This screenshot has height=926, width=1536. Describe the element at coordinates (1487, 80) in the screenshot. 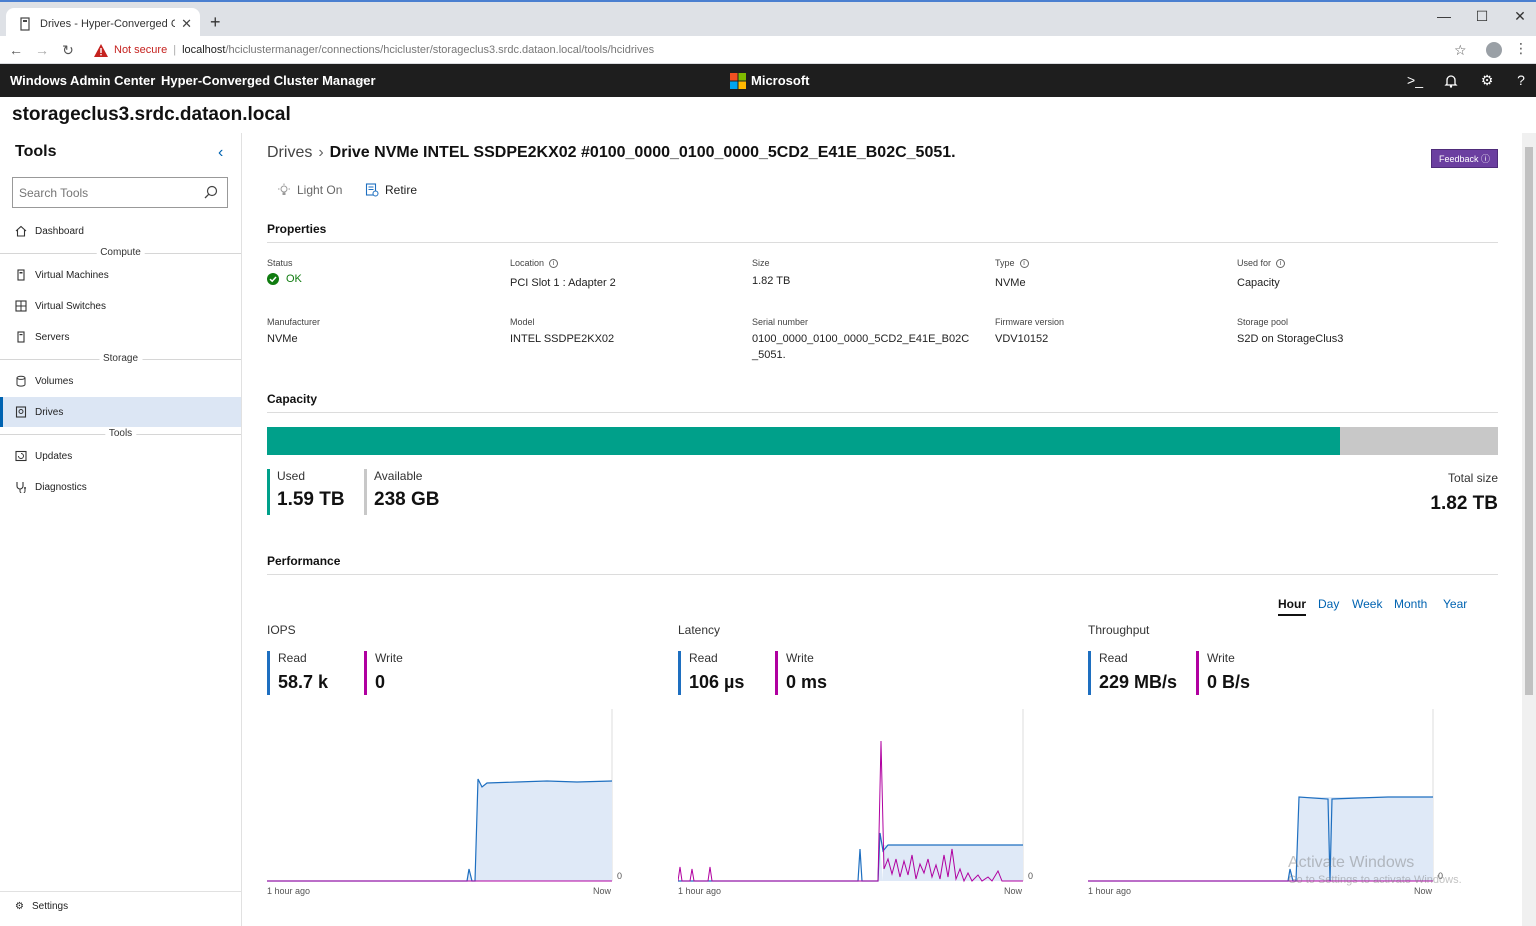

I see `settings-gear-icon: ⚙` at that location.